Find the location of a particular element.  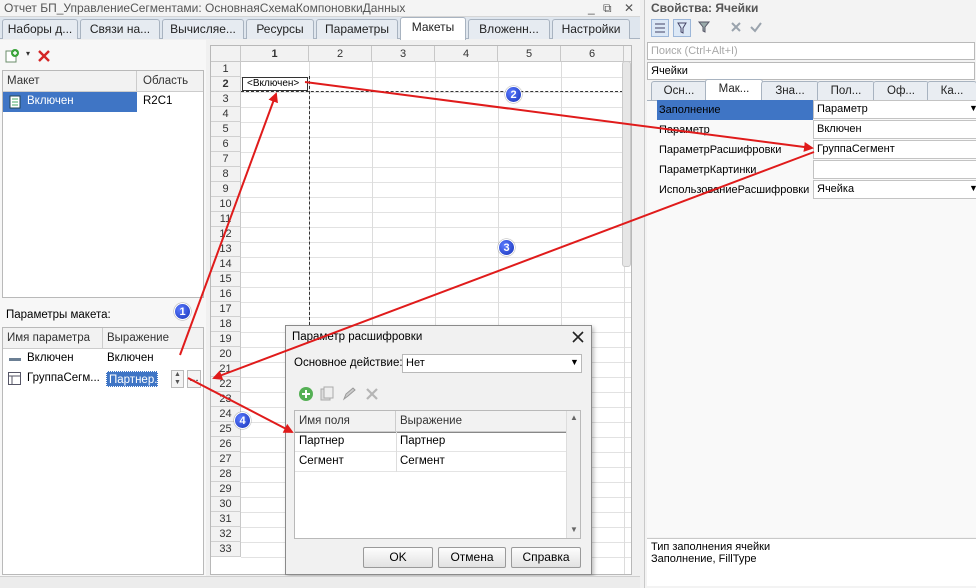

row-header: 28 is located at coordinates (226, 474).